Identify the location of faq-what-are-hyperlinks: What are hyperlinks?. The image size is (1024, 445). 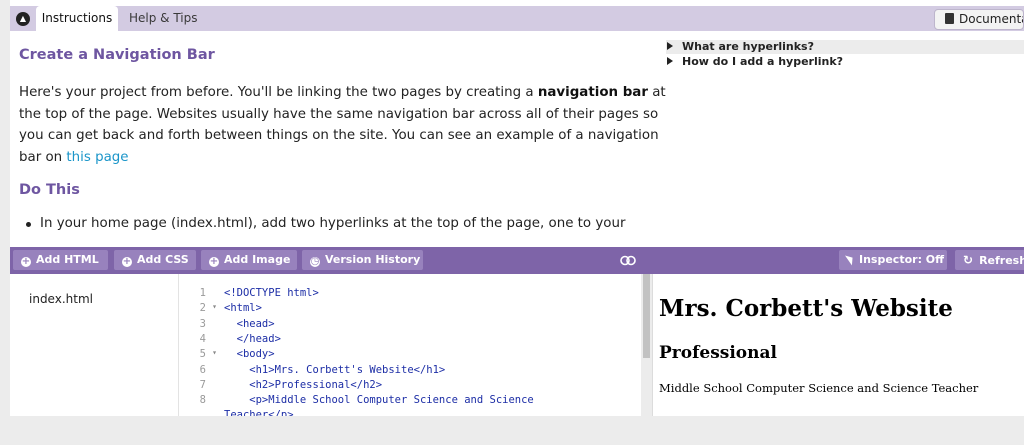
(845, 47).